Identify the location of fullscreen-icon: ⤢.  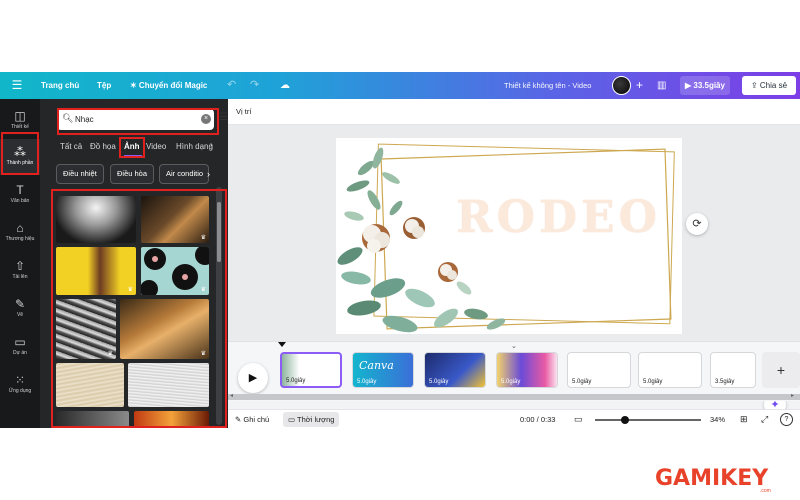
(764, 419).